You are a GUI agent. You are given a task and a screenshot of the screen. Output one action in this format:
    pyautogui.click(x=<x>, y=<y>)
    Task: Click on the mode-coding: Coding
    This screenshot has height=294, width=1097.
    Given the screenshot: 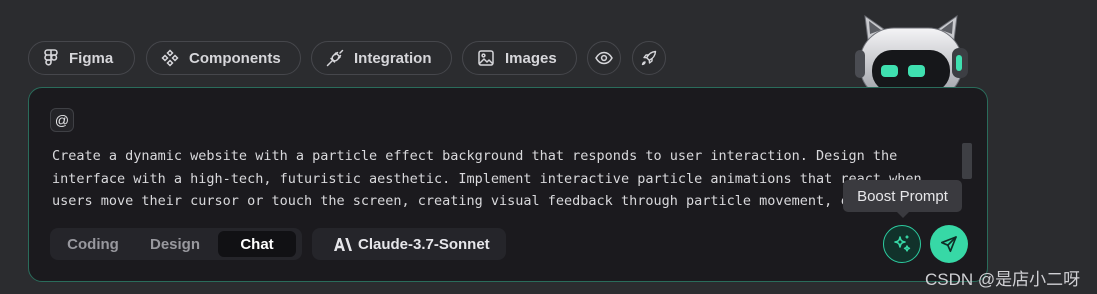 What is the action you would take?
    pyautogui.click(x=93, y=244)
    